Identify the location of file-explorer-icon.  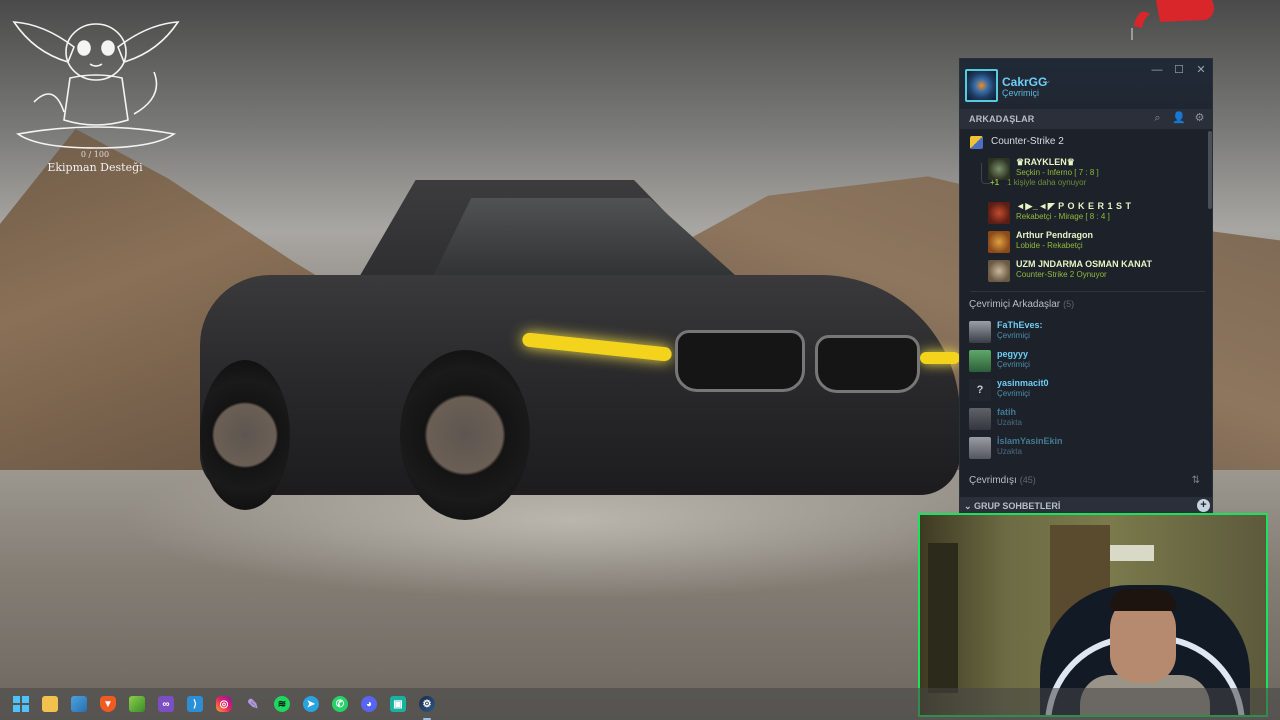
(50, 704).